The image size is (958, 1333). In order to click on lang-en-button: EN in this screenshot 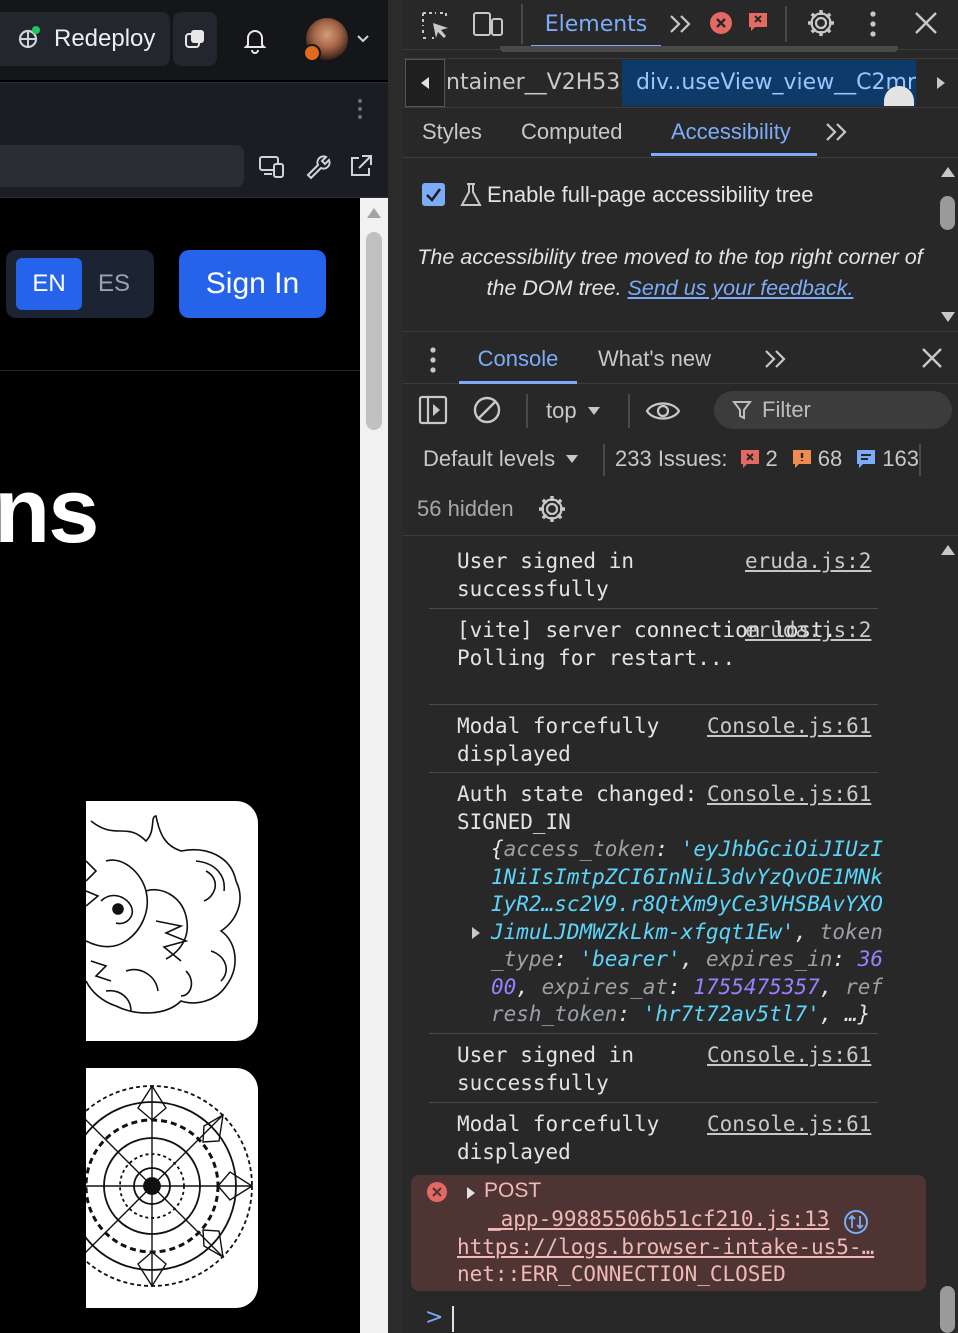, I will do `click(49, 284)`.